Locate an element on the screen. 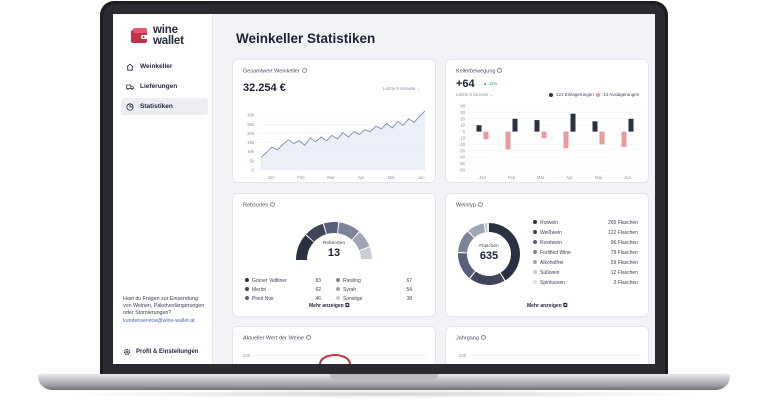  wine-wallet-logo: wine wallet is located at coordinates (165, 36).